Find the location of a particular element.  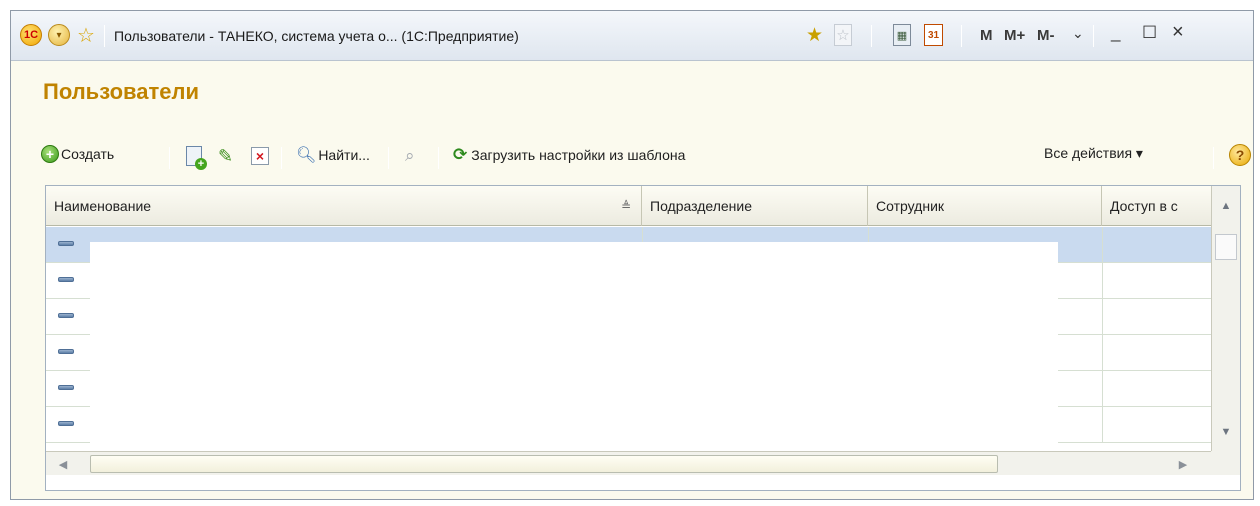

memory-add-button: M+ is located at coordinates (1014, 35).